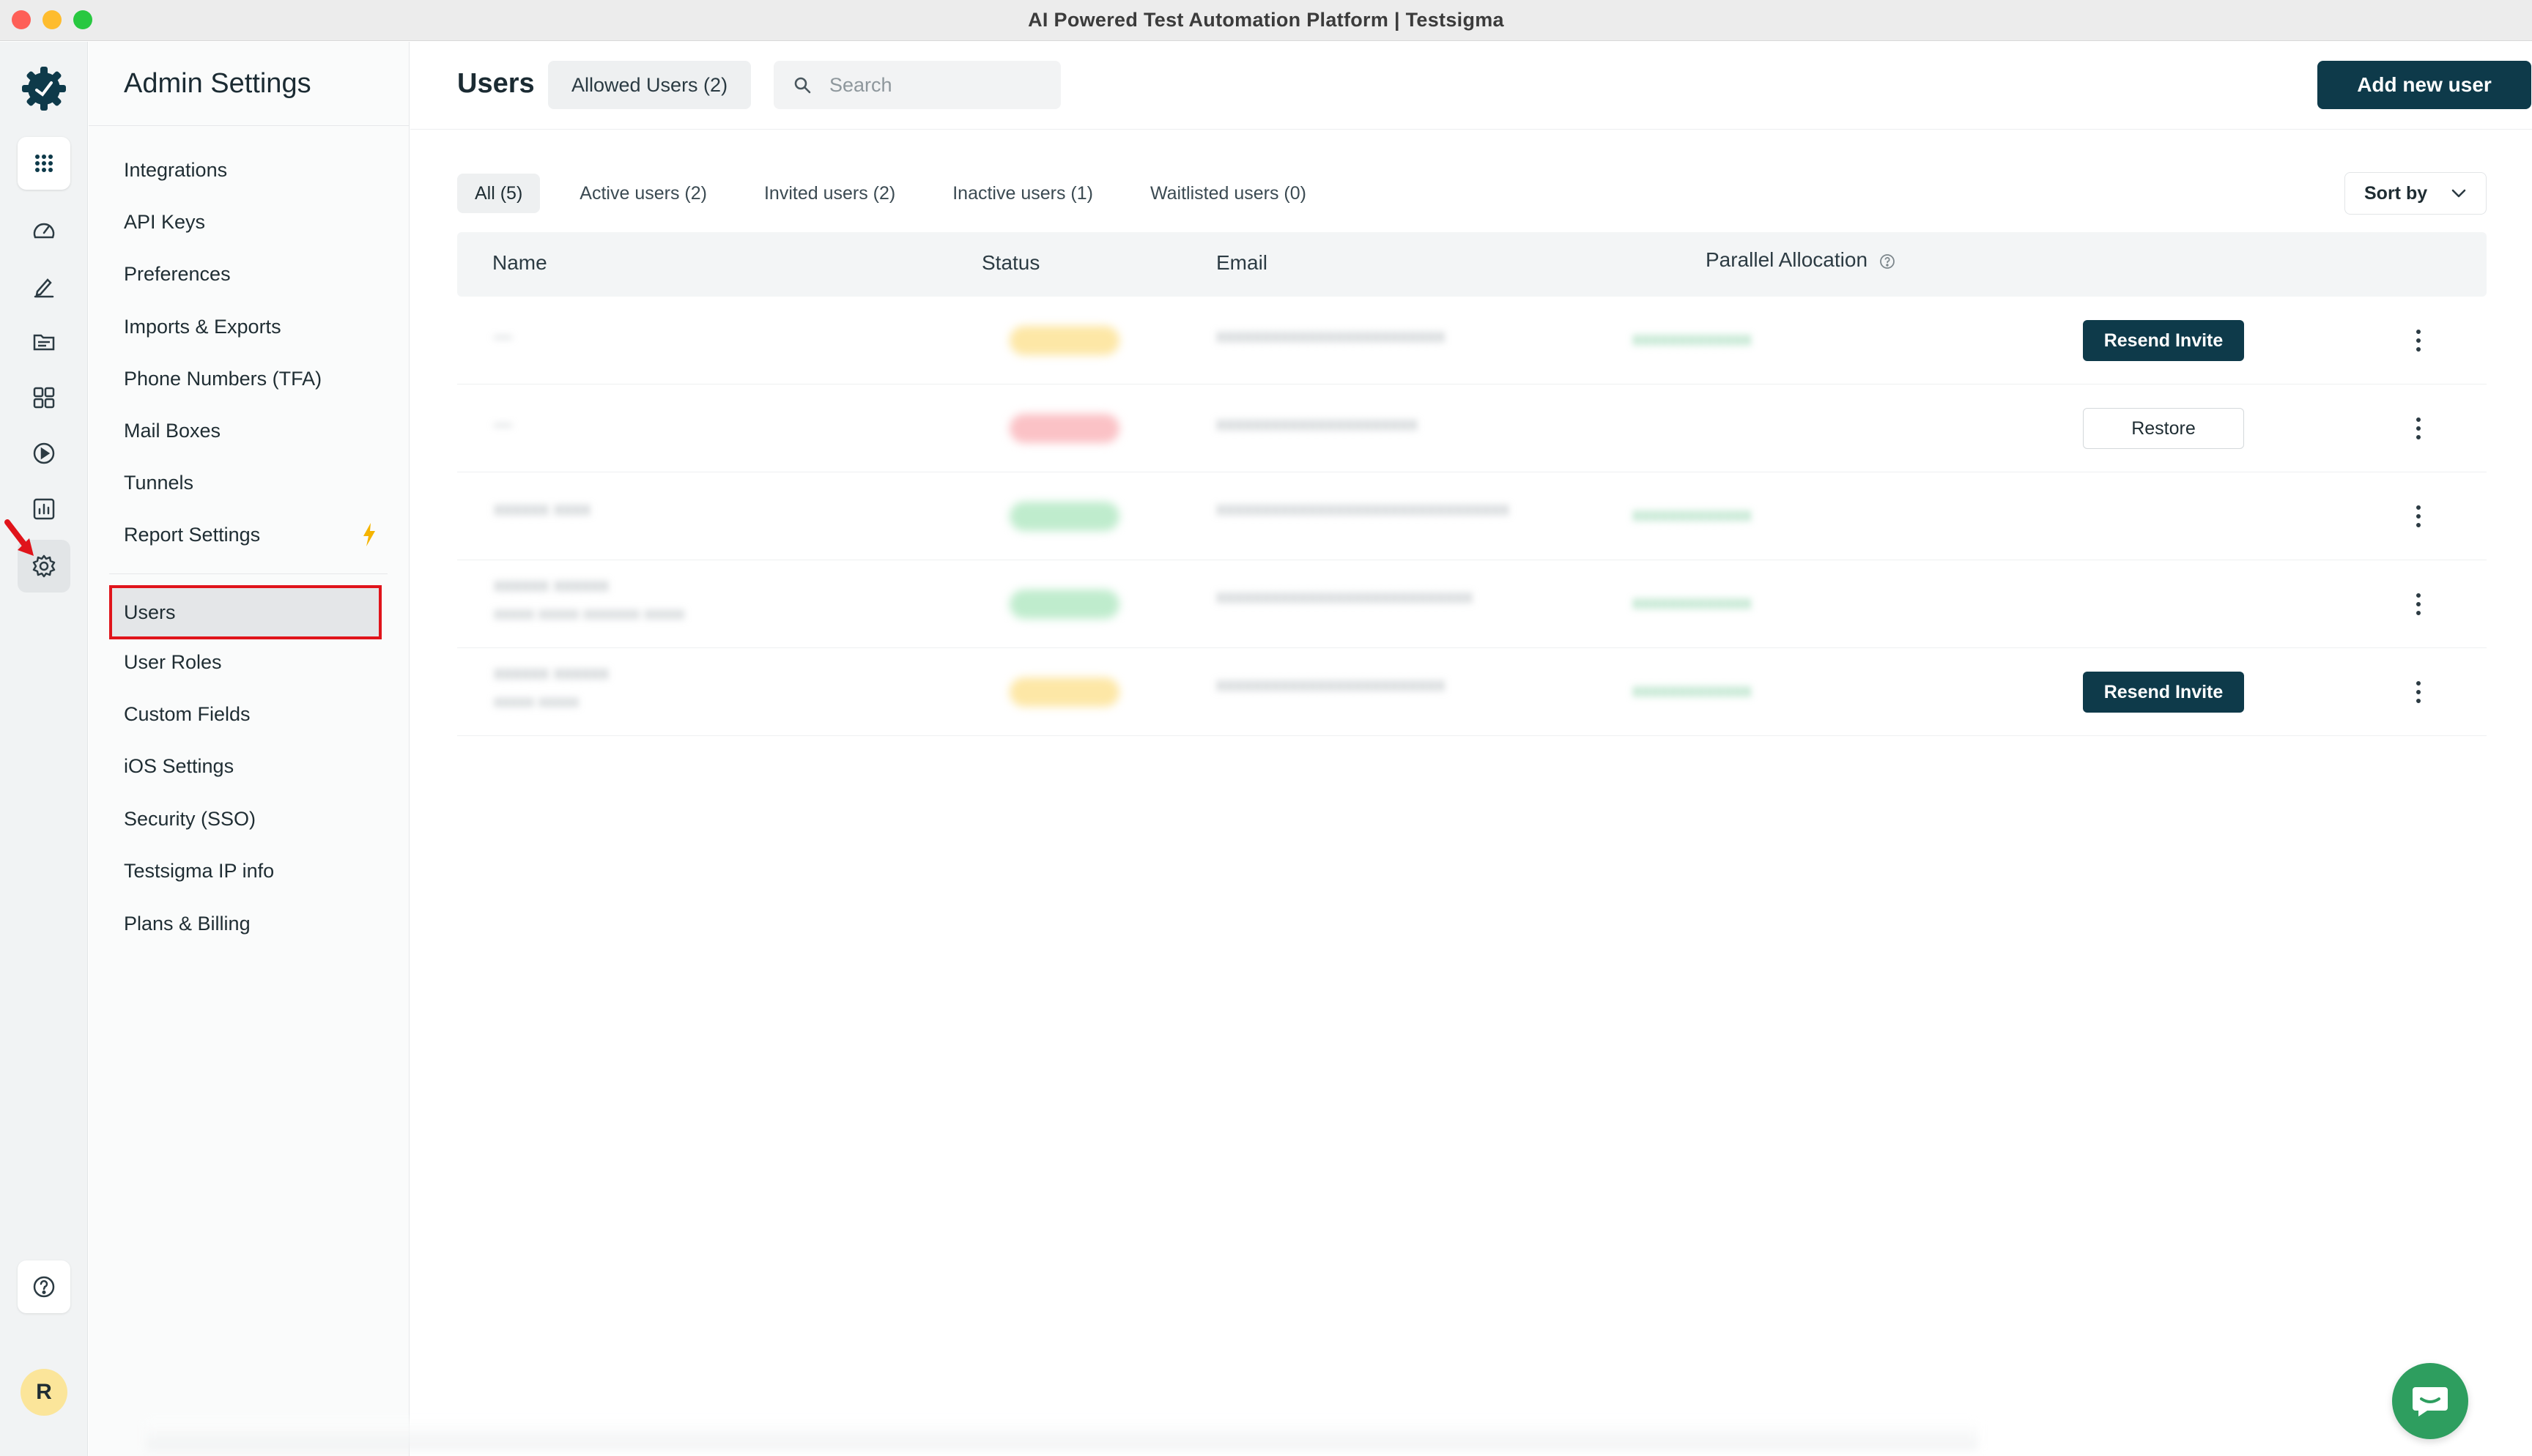 This screenshot has width=2532, height=1456. Describe the element at coordinates (44, 1287) in the screenshot. I see `help-icon` at that location.